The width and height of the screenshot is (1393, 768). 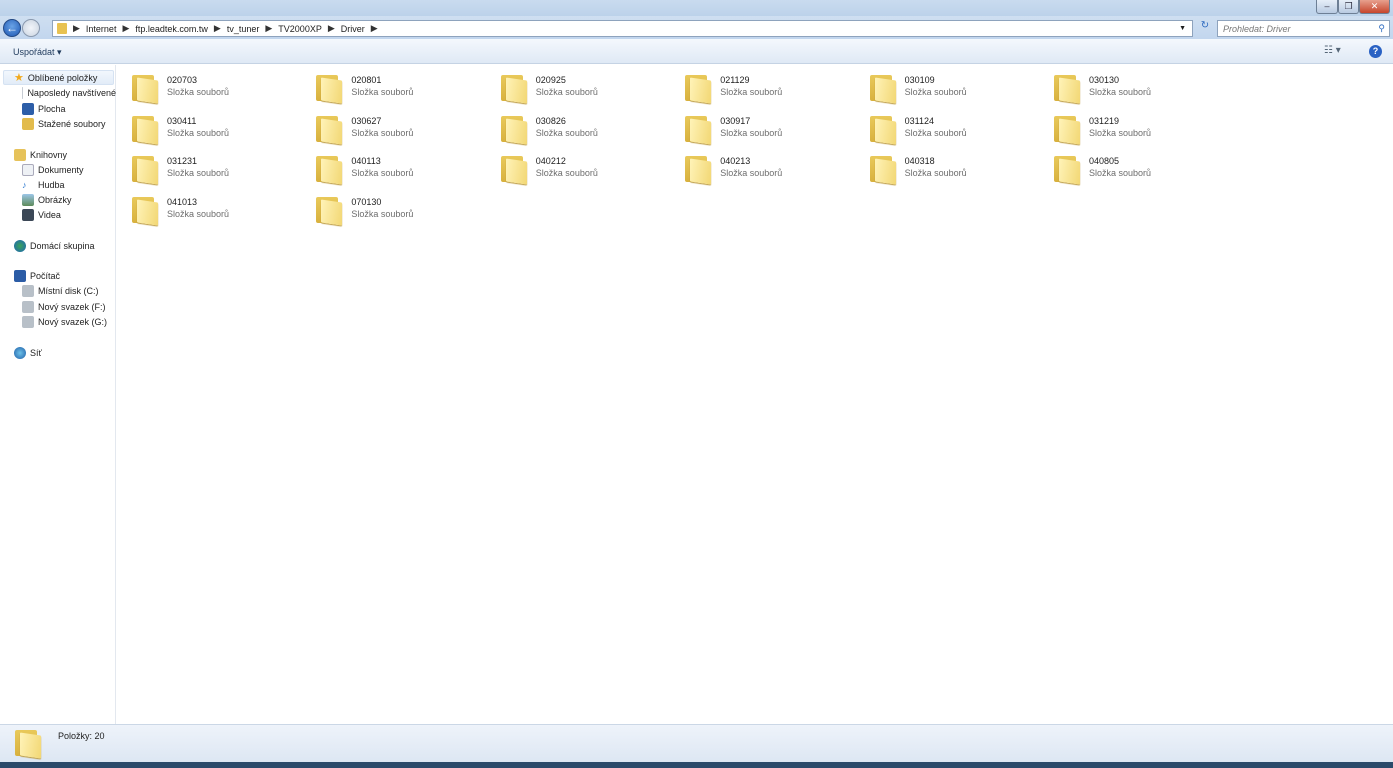 What do you see at coordinates (28, 169) in the screenshot?
I see `documents-icon` at bounding box center [28, 169].